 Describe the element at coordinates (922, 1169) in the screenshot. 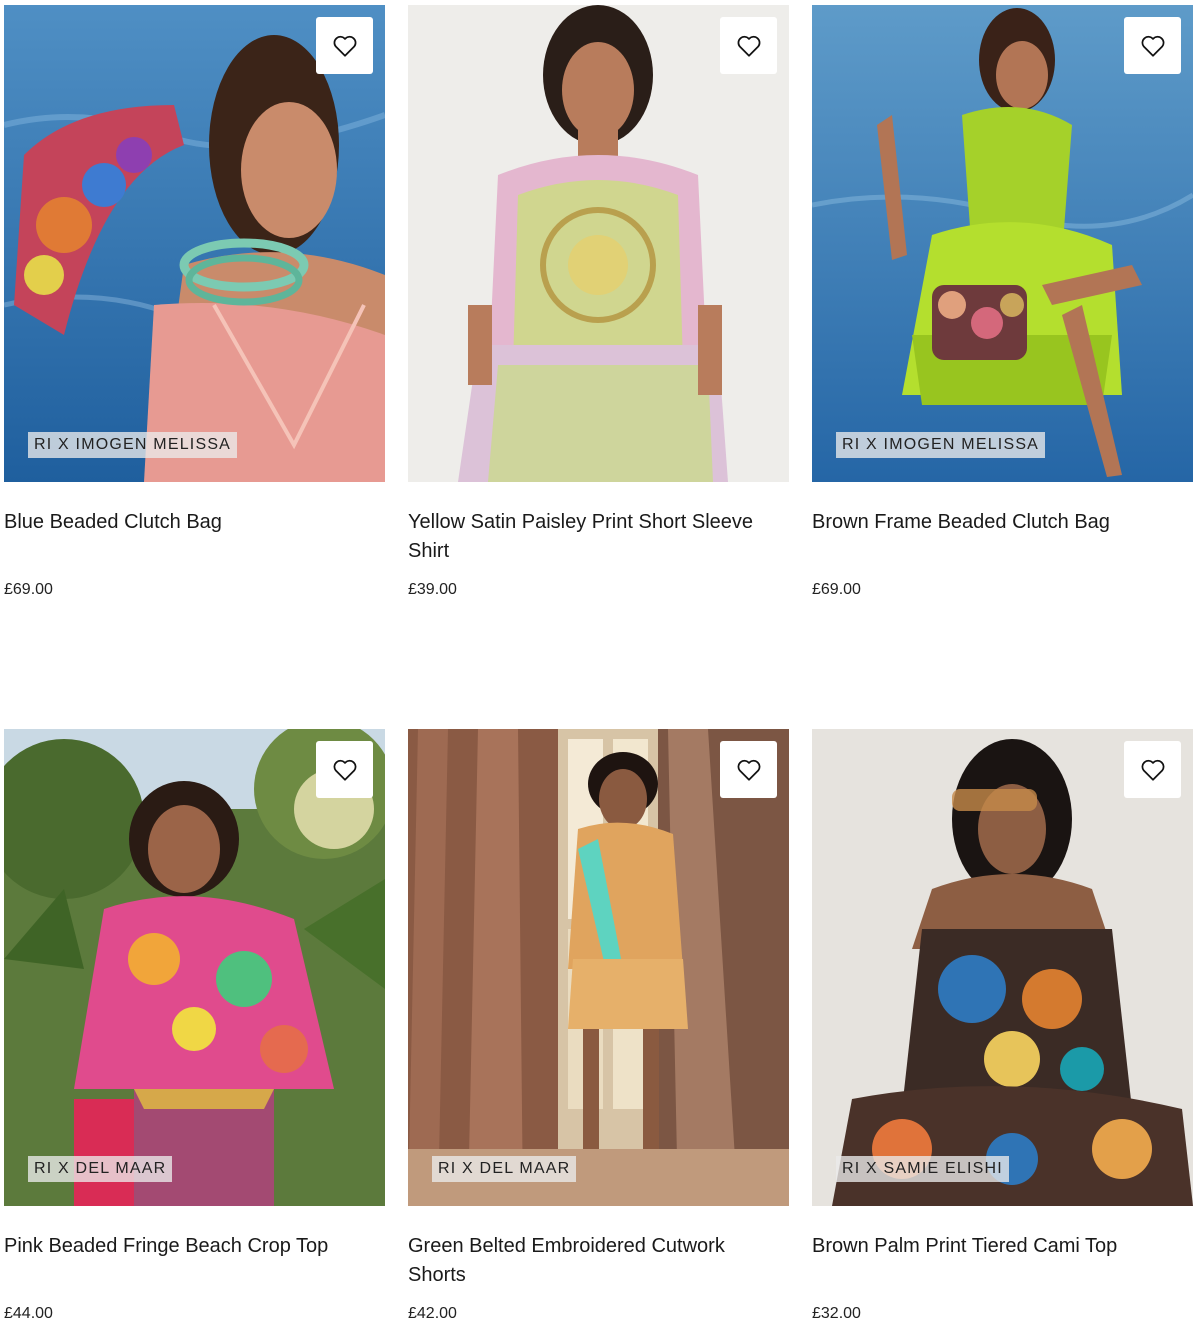

I see `collab-badge: RI X SAMIE ELISHI` at that location.